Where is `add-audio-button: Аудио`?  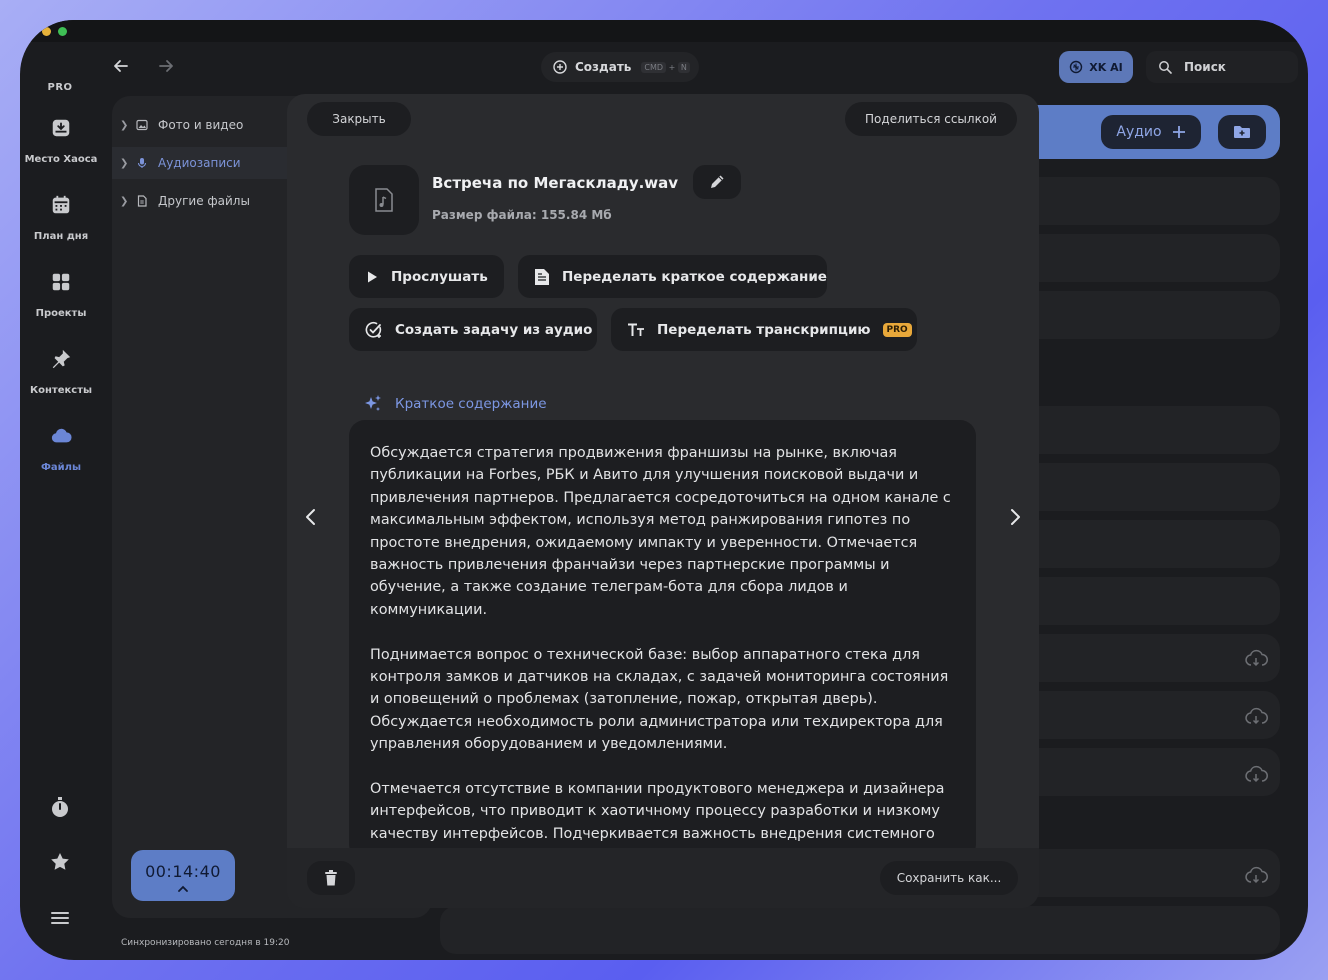 add-audio-button: Аудио is located at coordinates (1151, 132).